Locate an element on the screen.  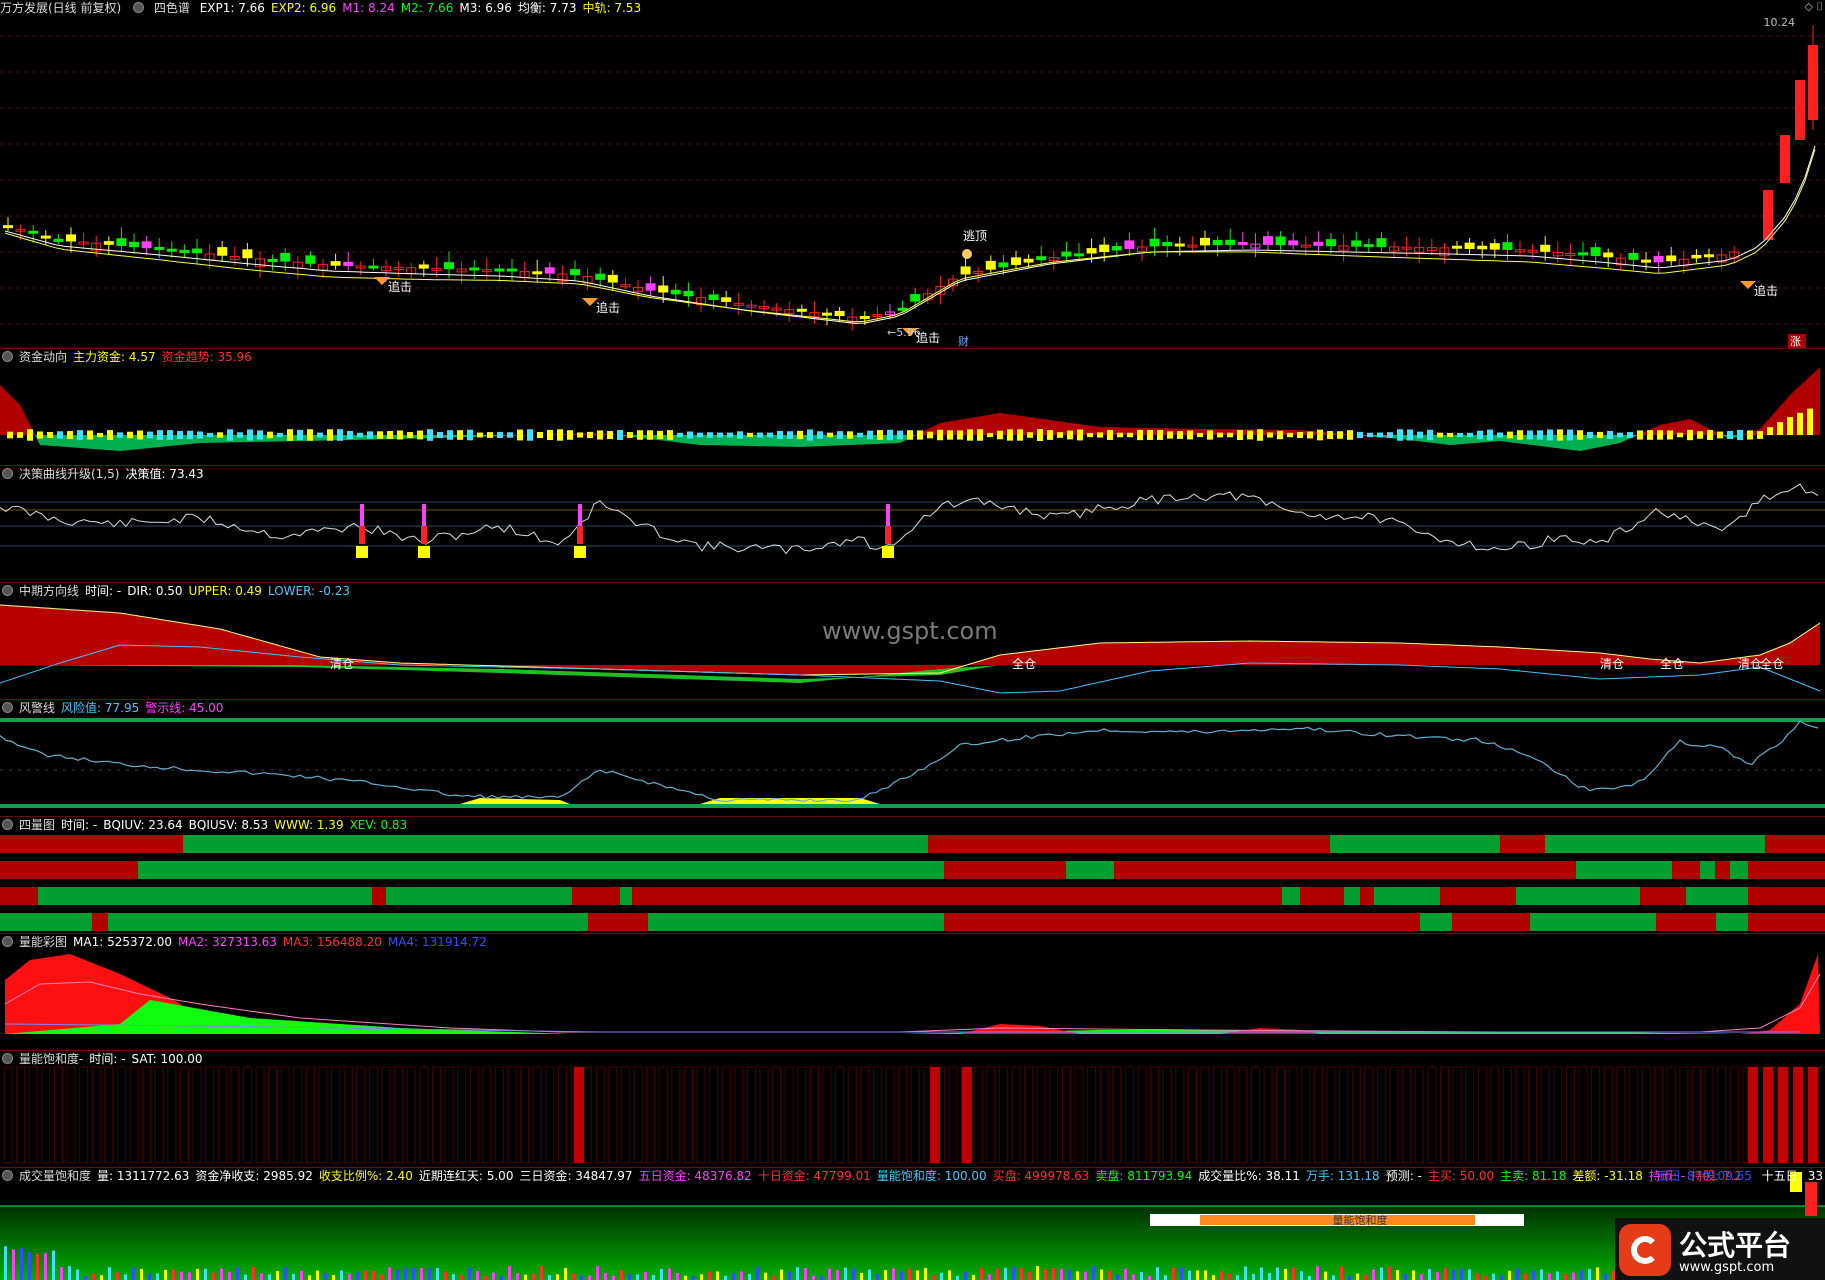
decision-curve-pane: 决策曲线升级(1,5) 决策值: 73.43 is located at coordinates (912, 524).